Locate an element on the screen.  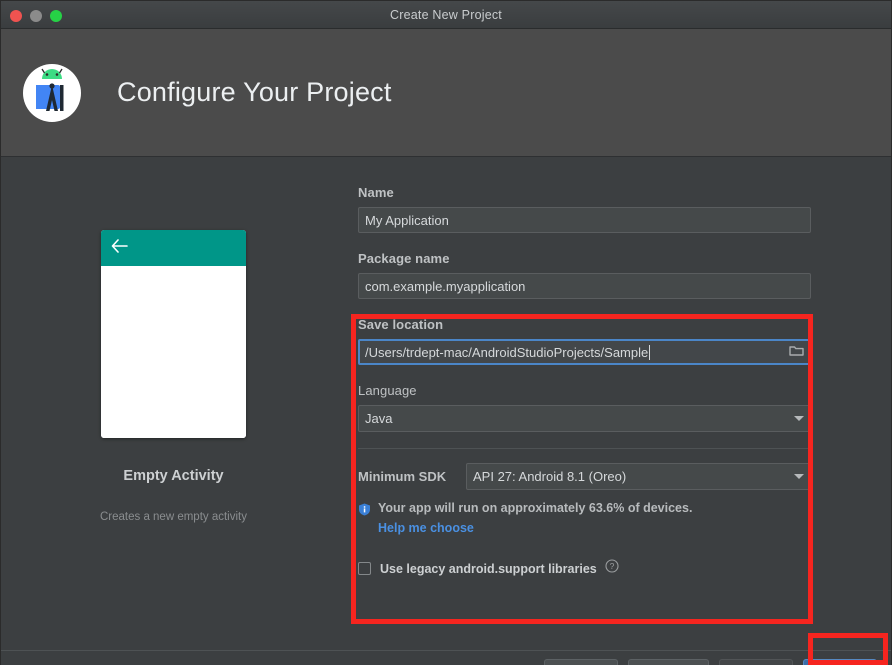
name-input-value: My Application is located at coordinates (407, 220).